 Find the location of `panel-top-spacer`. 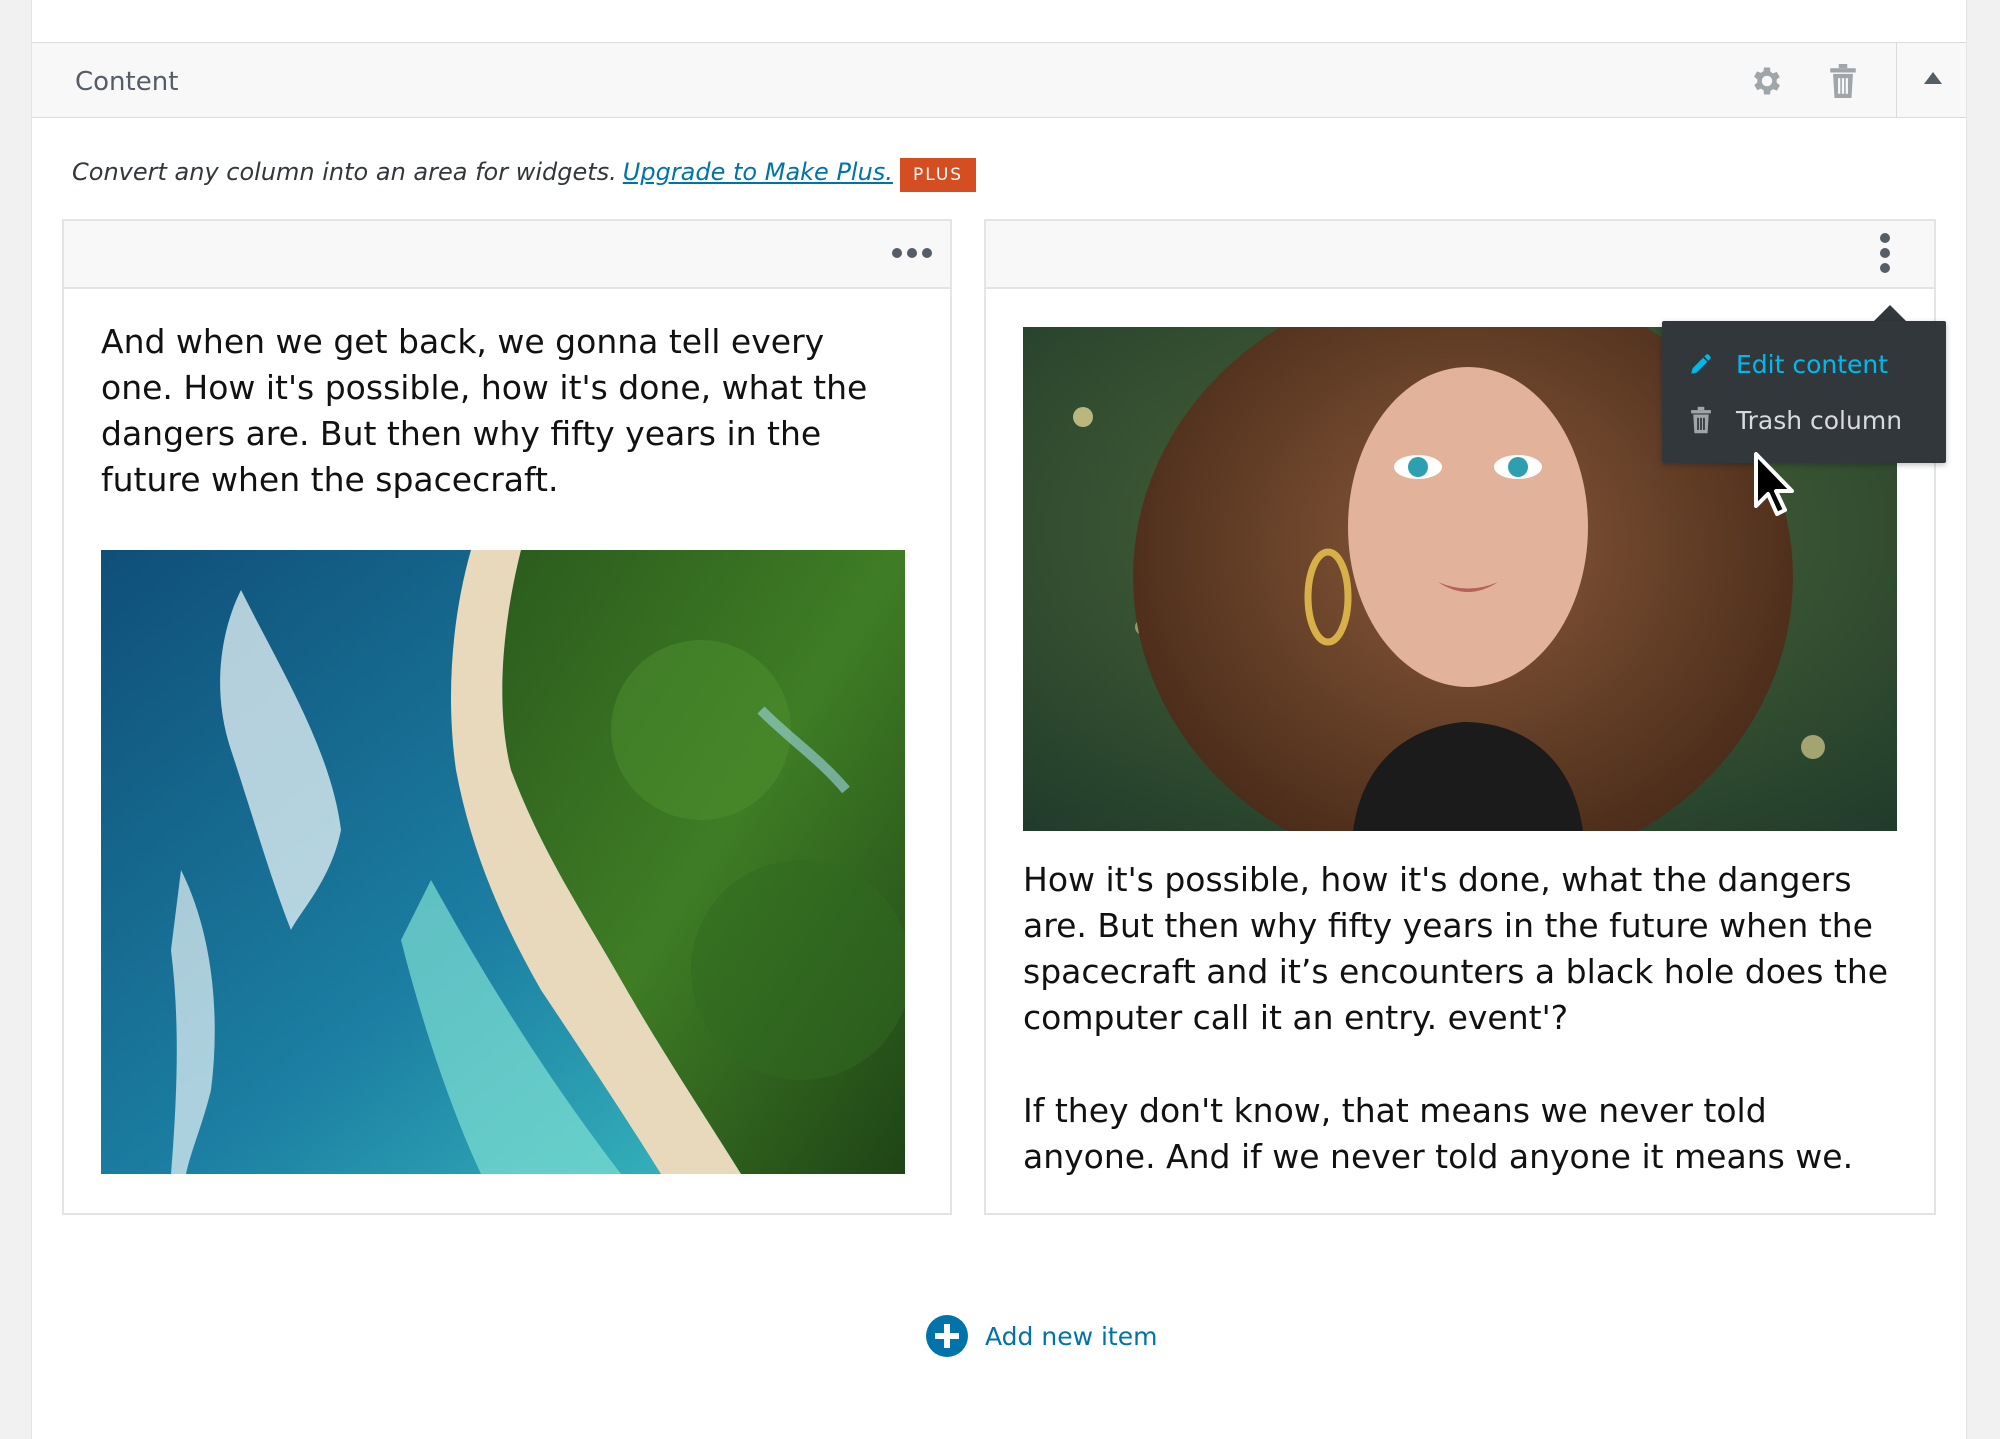

panel-top-spacer is located at coordinates (999, 21).